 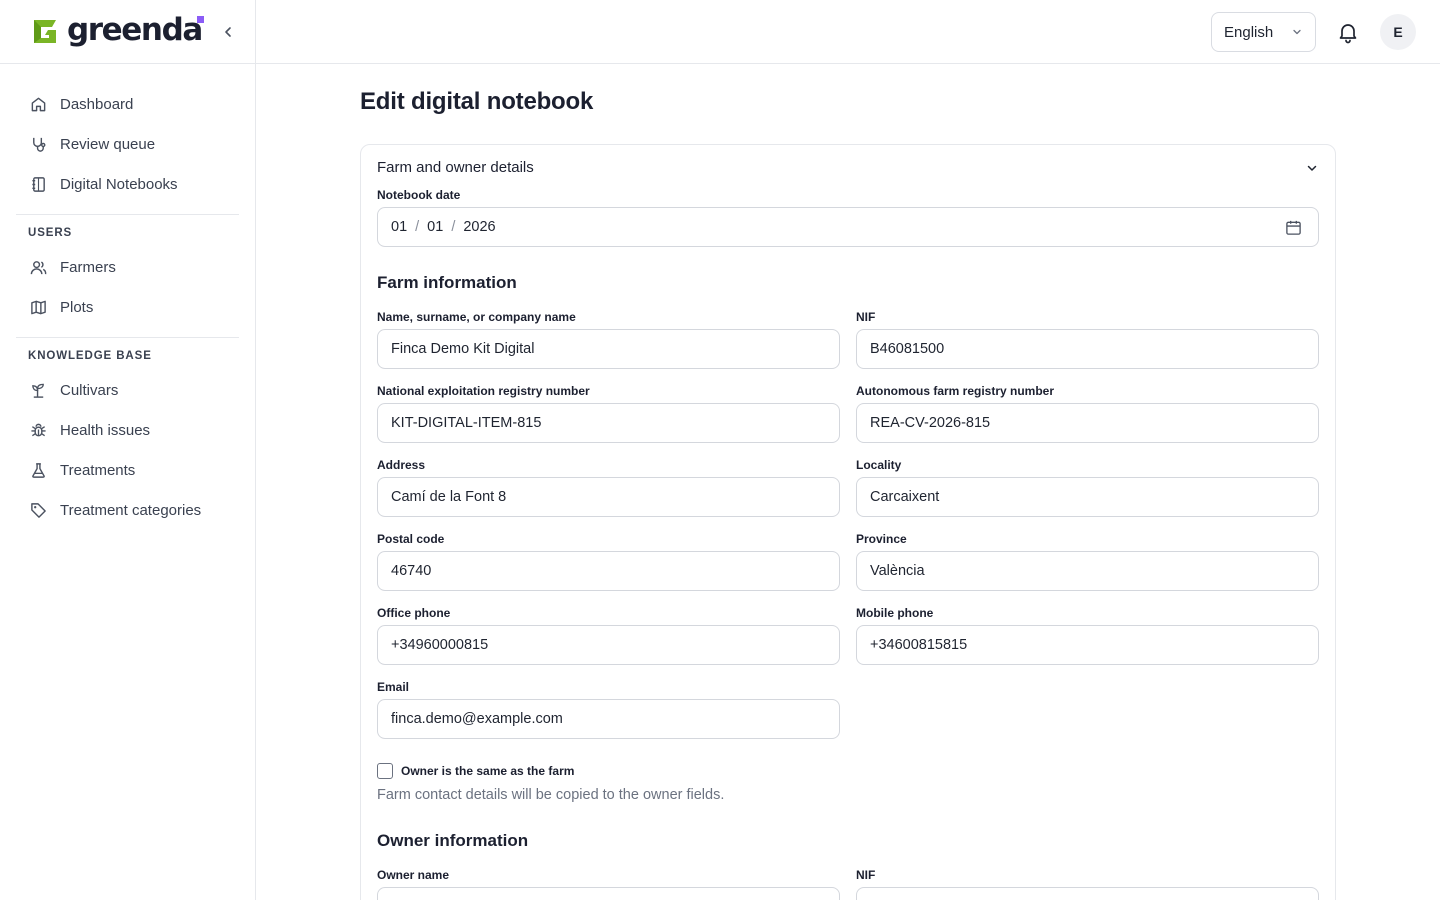 I want to click on sidebar-item-label: Cultivars, so click(x=89, y=390).